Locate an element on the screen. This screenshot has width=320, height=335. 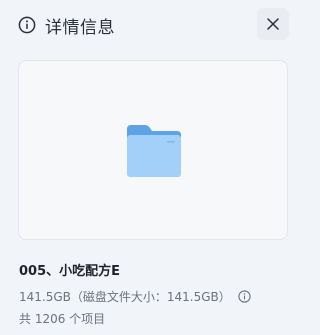
close-button is located at coordinates (273, 24).